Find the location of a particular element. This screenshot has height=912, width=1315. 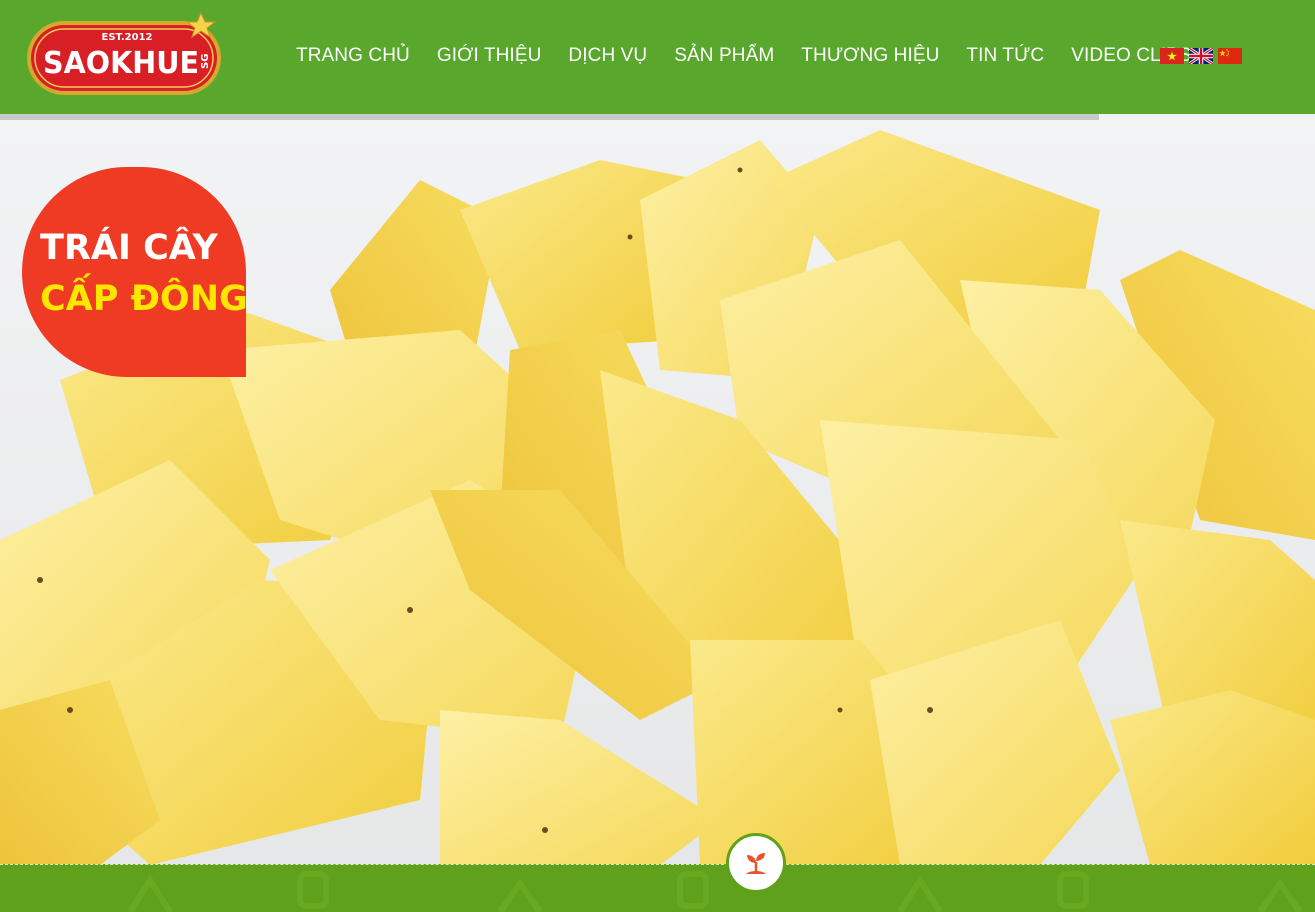

nav-item-home: TRANG CHỦ is located at coordinates (353, 56).